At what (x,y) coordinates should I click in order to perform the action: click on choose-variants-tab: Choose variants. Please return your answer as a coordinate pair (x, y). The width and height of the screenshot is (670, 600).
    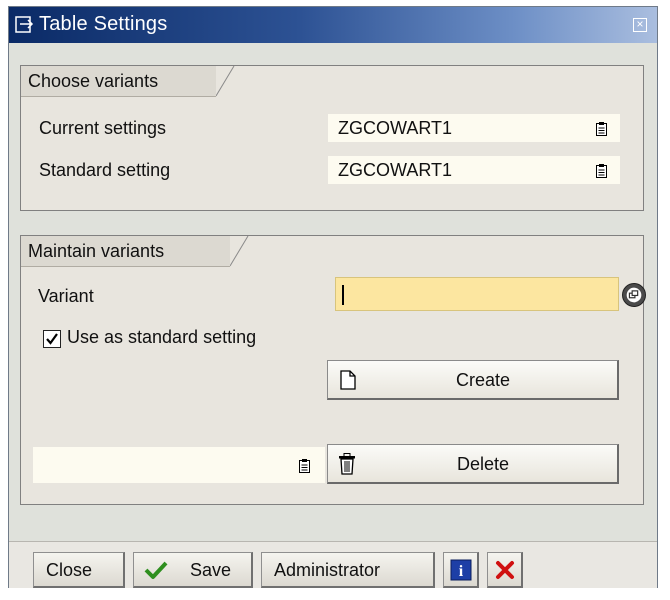
    Looking at the image, I should click on (118, 81).